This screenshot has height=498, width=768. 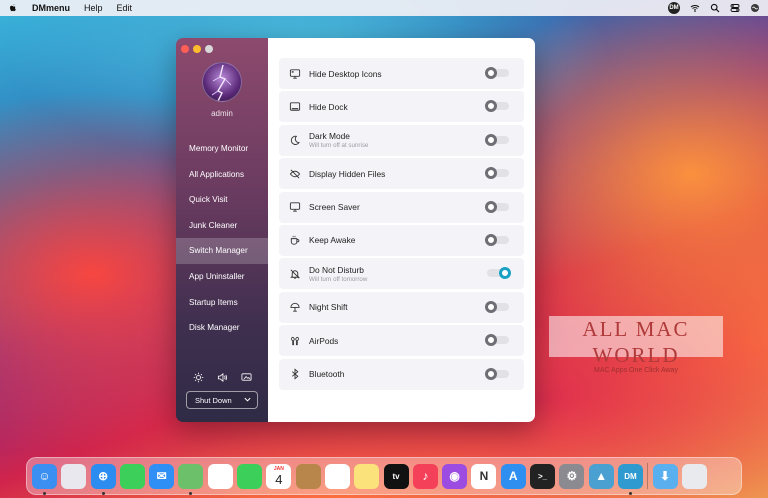 I want to click on dock-photos-icon, so click(x=220, y=476).